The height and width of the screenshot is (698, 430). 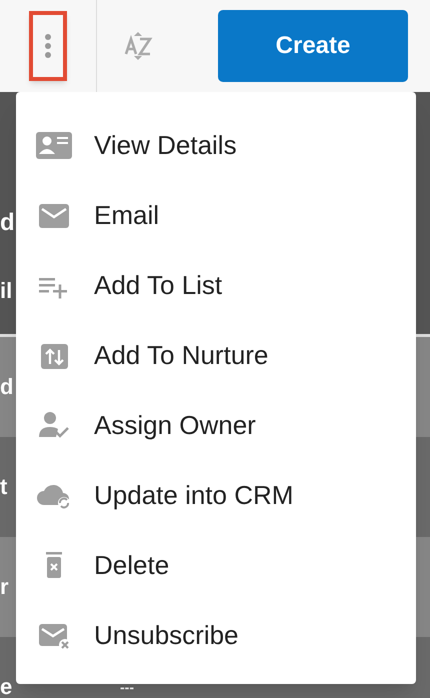 I want to click on row-text: il, so click(x=6, y=291).